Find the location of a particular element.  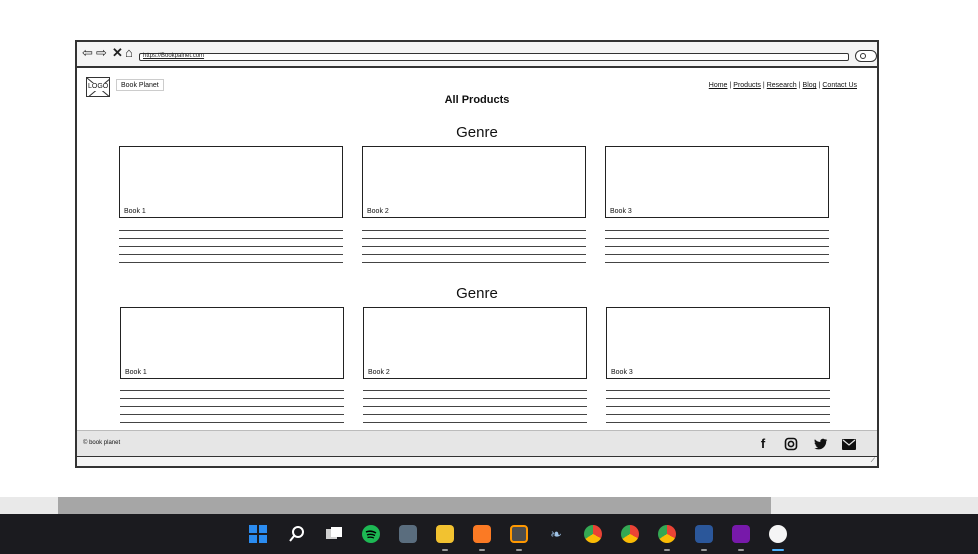

word-icon is located at coordinates (704, 534).